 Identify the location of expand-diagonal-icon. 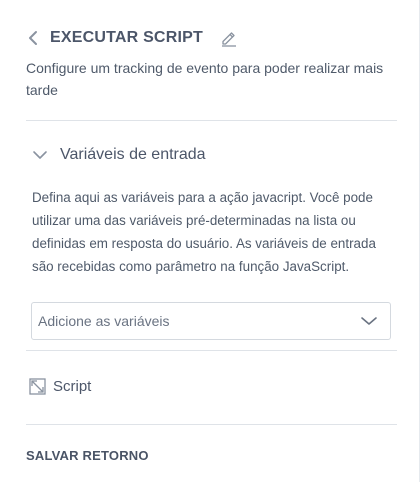
(37, 386).